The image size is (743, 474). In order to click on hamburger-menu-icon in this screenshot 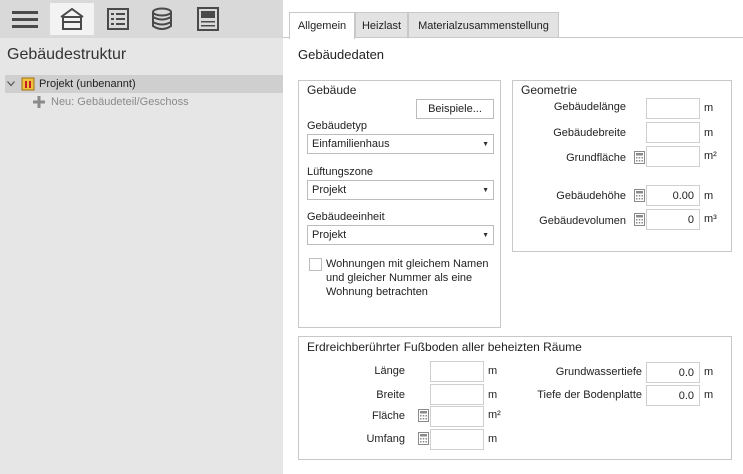, I will do `click(25, 19)`.